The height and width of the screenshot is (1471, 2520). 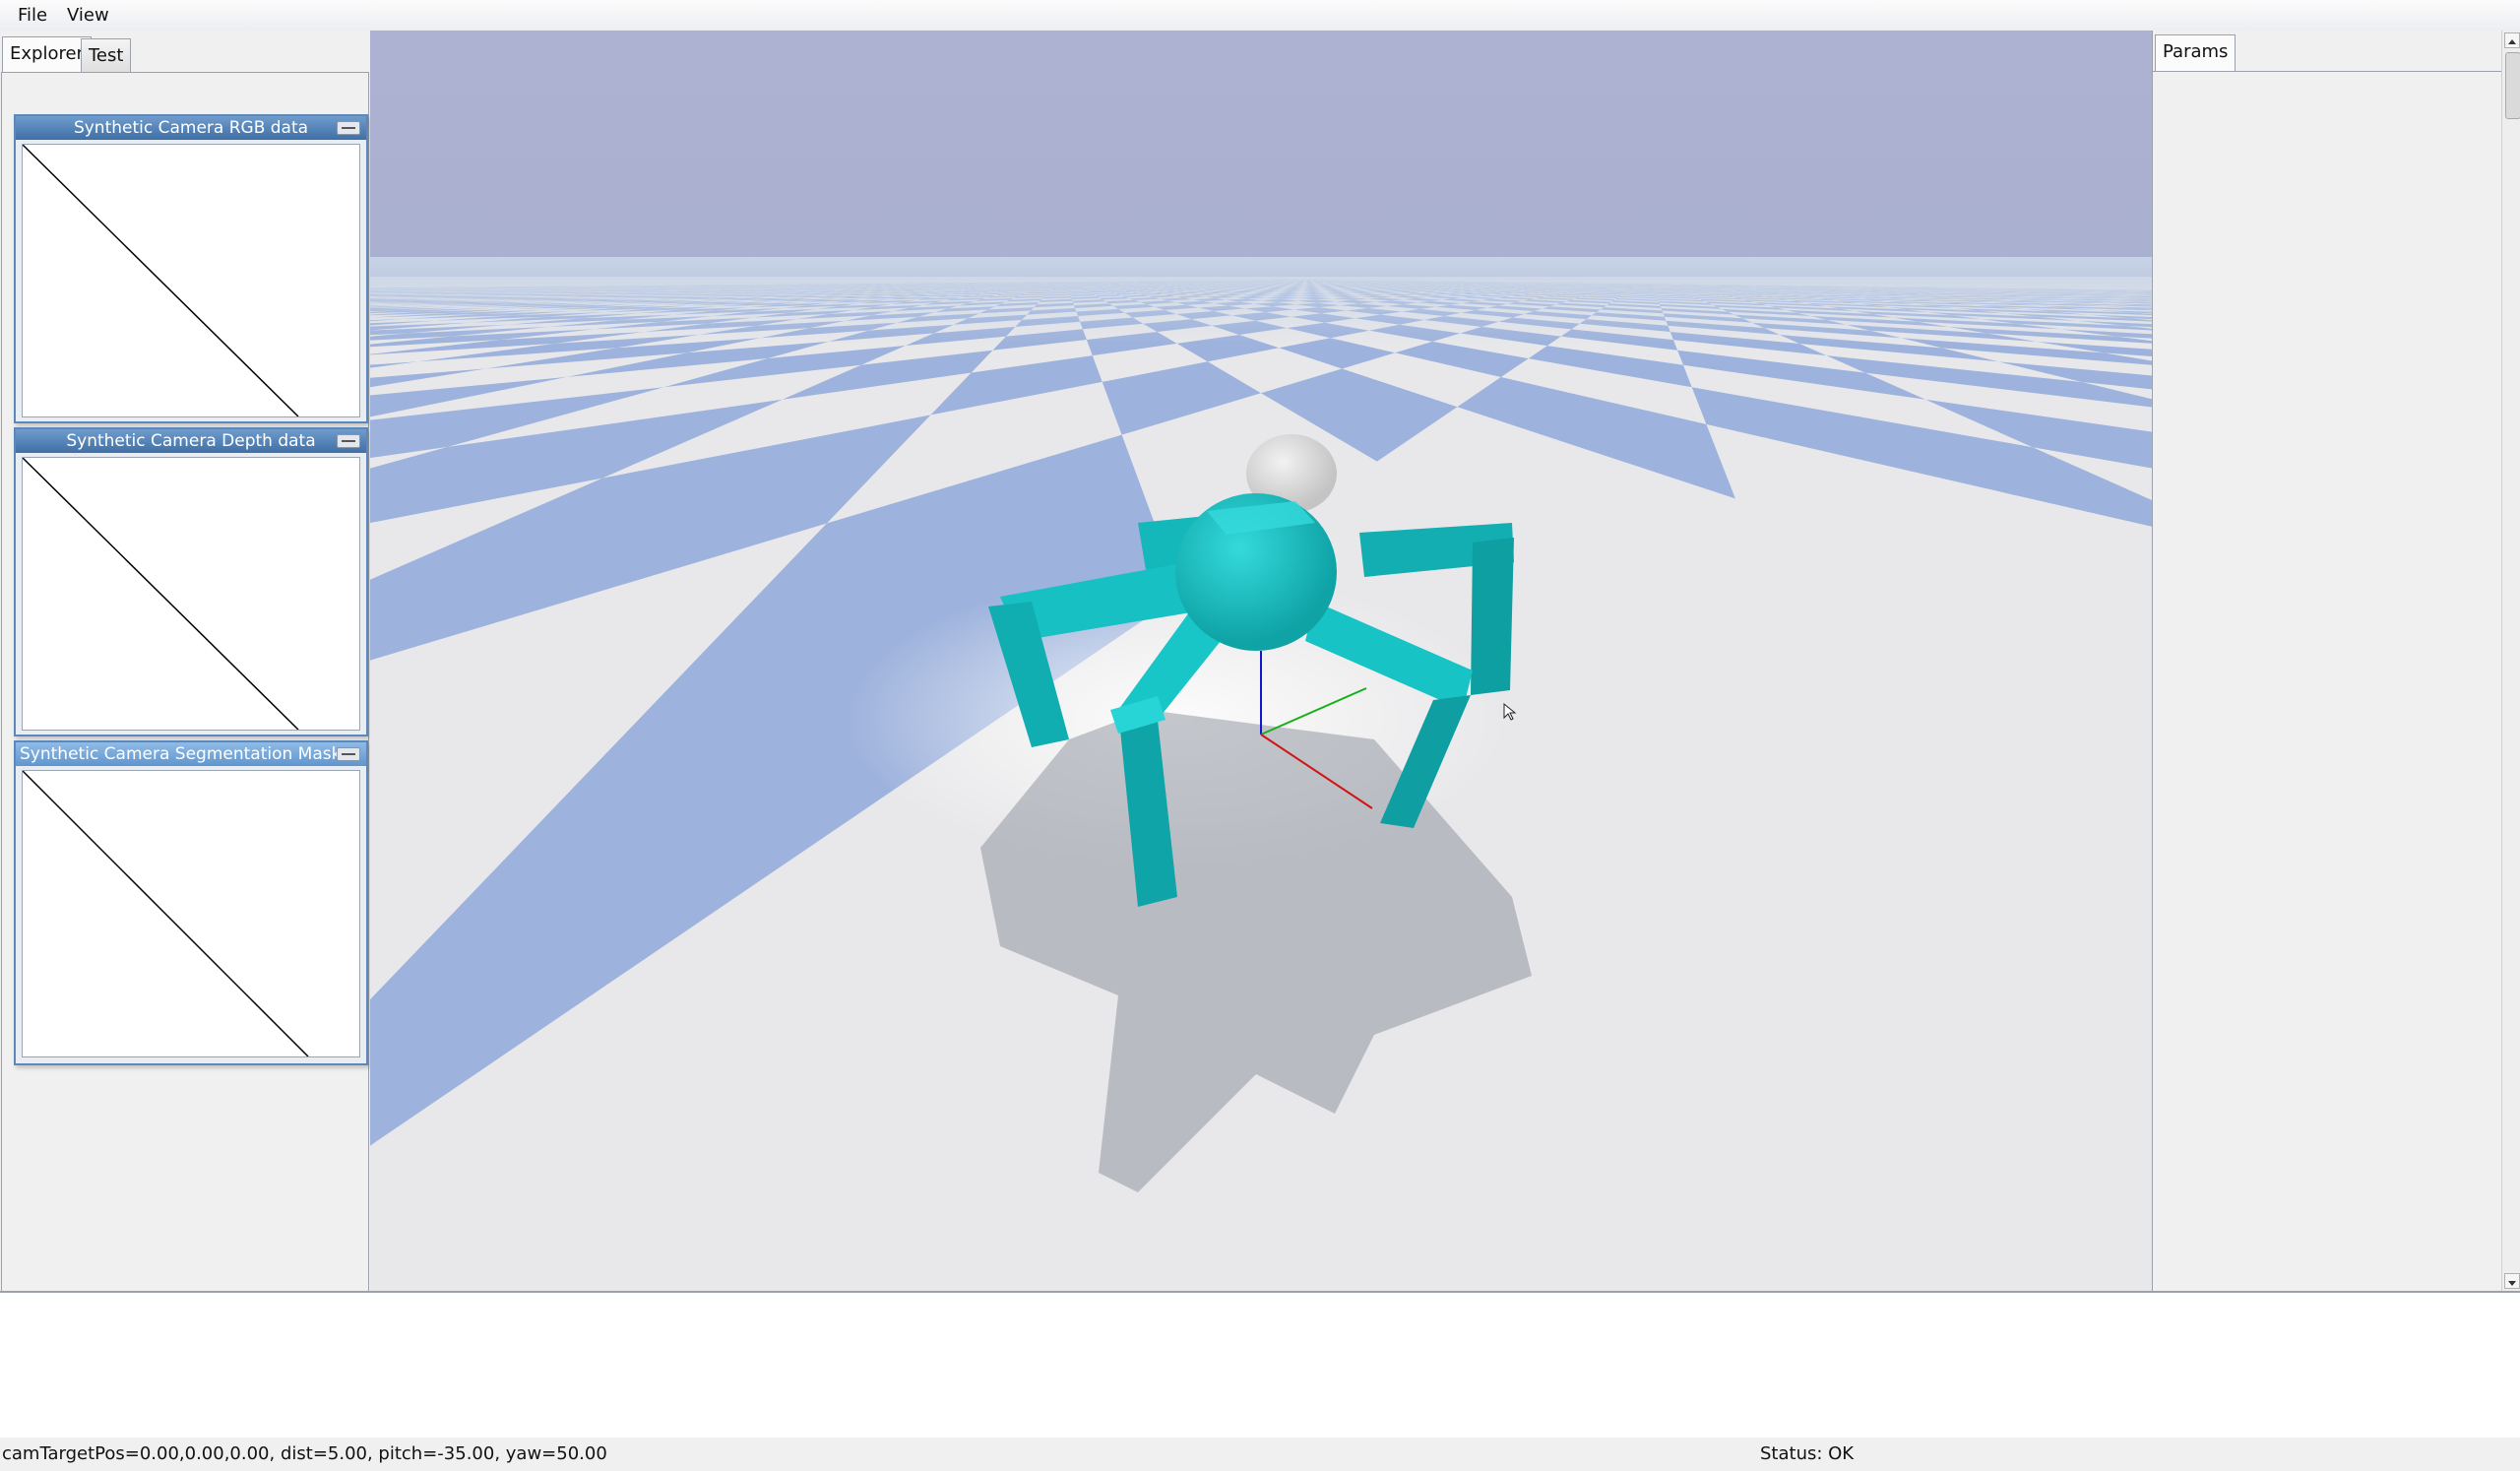 What do you see at coordinates (47, 54) in the screenshot?
I see `tab-explorer: Explorer` at bounding box center [47, 54].